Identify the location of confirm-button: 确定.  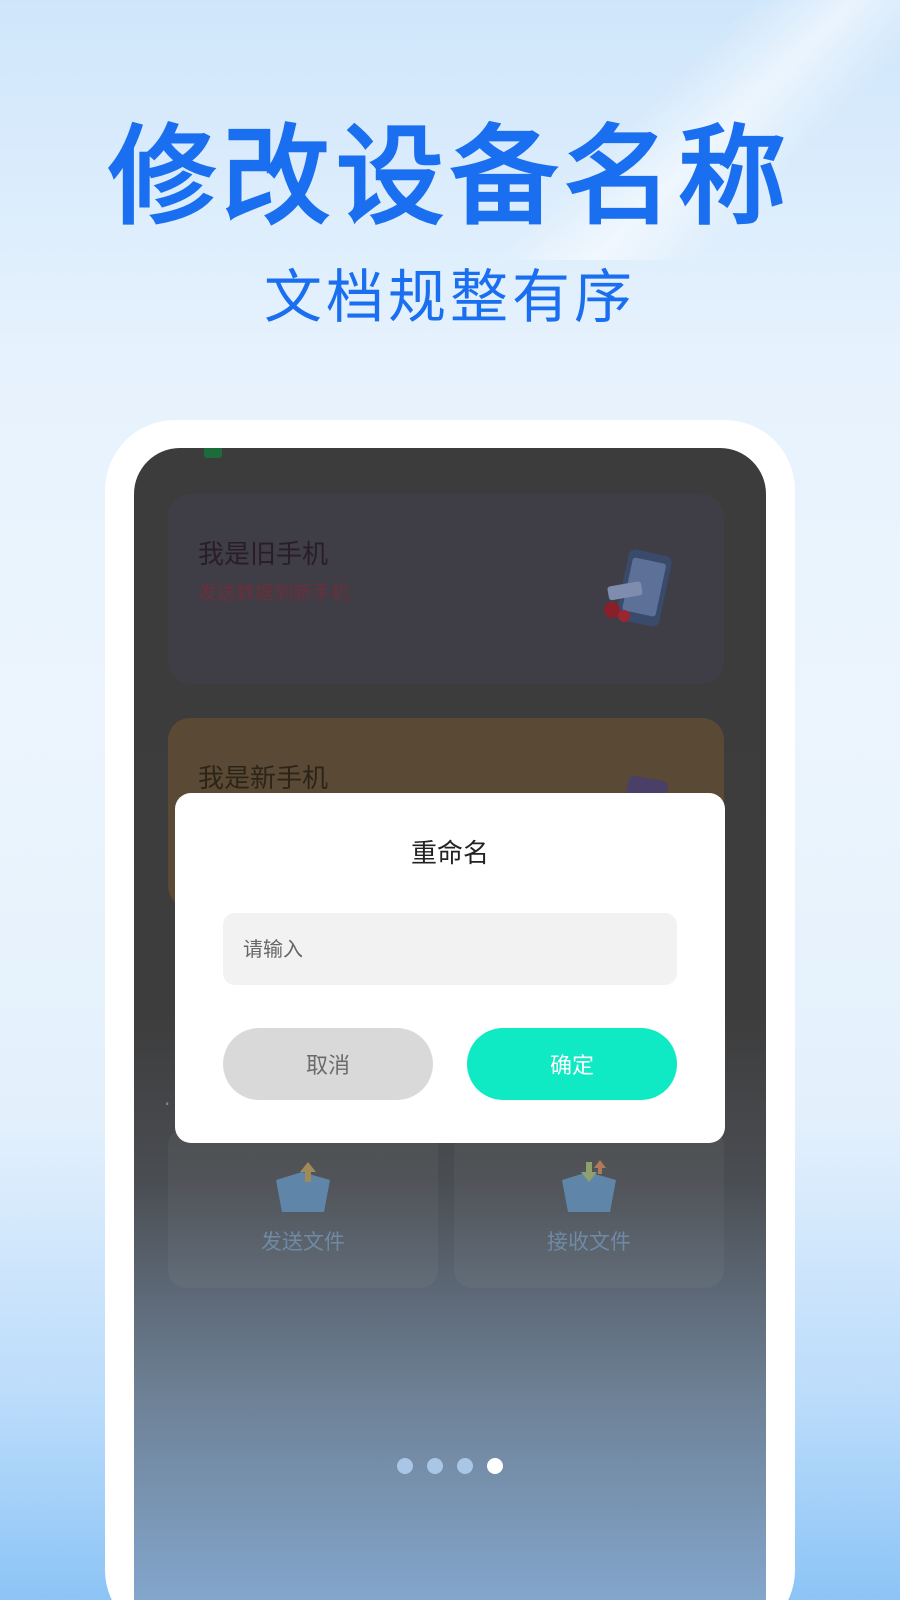
(572, 1064).